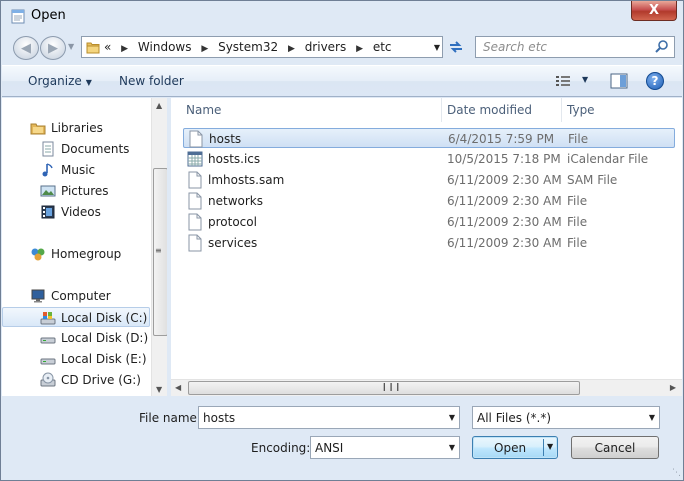  What do you see at coordinates (48, 318) in the screenshot?
I see `local-disk-c-icon` at bounding box center [48, 318].